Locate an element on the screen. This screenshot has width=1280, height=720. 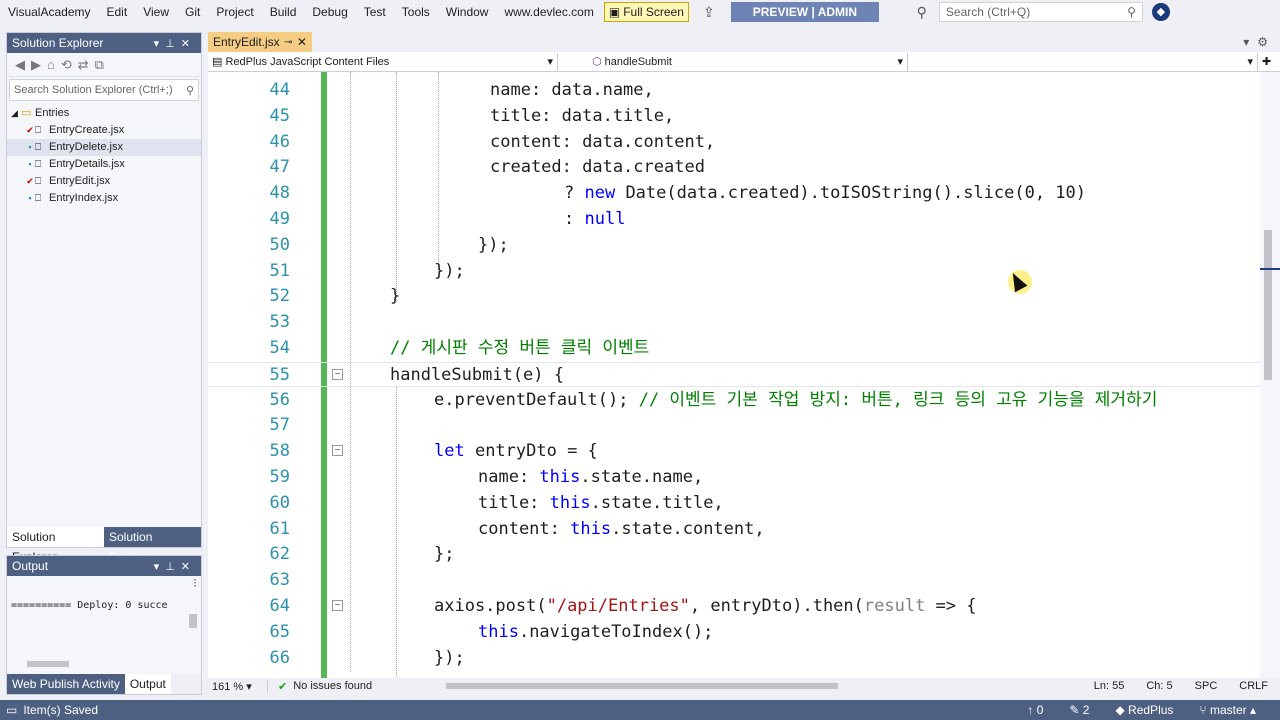
menu-test: Test is located at coordinates (375, 12).